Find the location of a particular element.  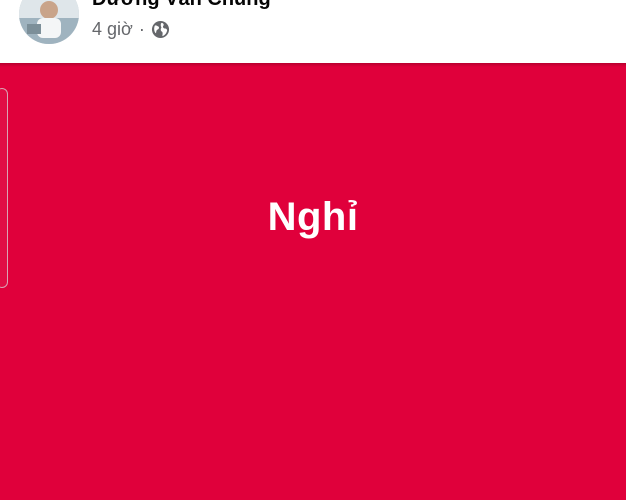

post-meta: 4 giờ · is located at coordinates (131, 29).